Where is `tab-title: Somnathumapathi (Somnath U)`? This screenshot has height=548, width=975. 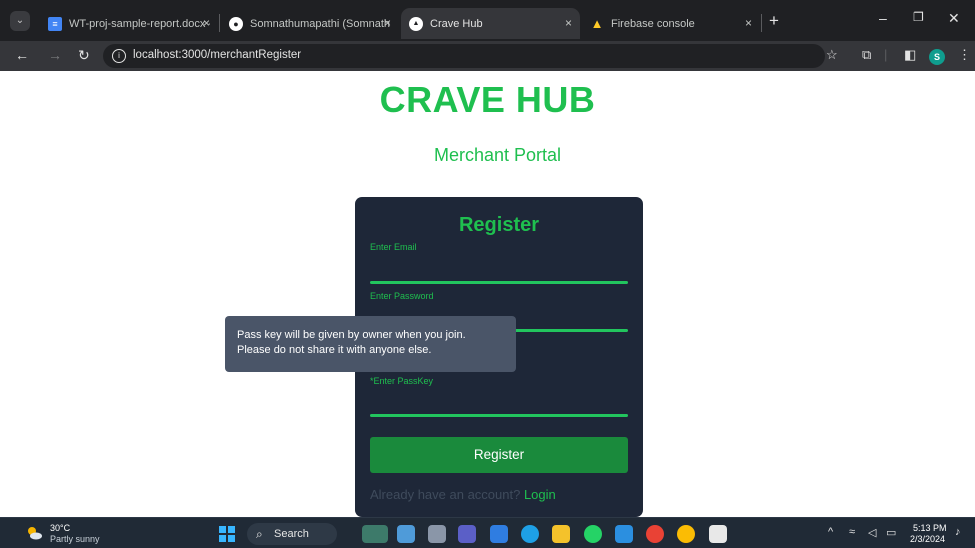
tab-title: Somnathumapathi (Somnath U) is located at coordinates (320, 23).